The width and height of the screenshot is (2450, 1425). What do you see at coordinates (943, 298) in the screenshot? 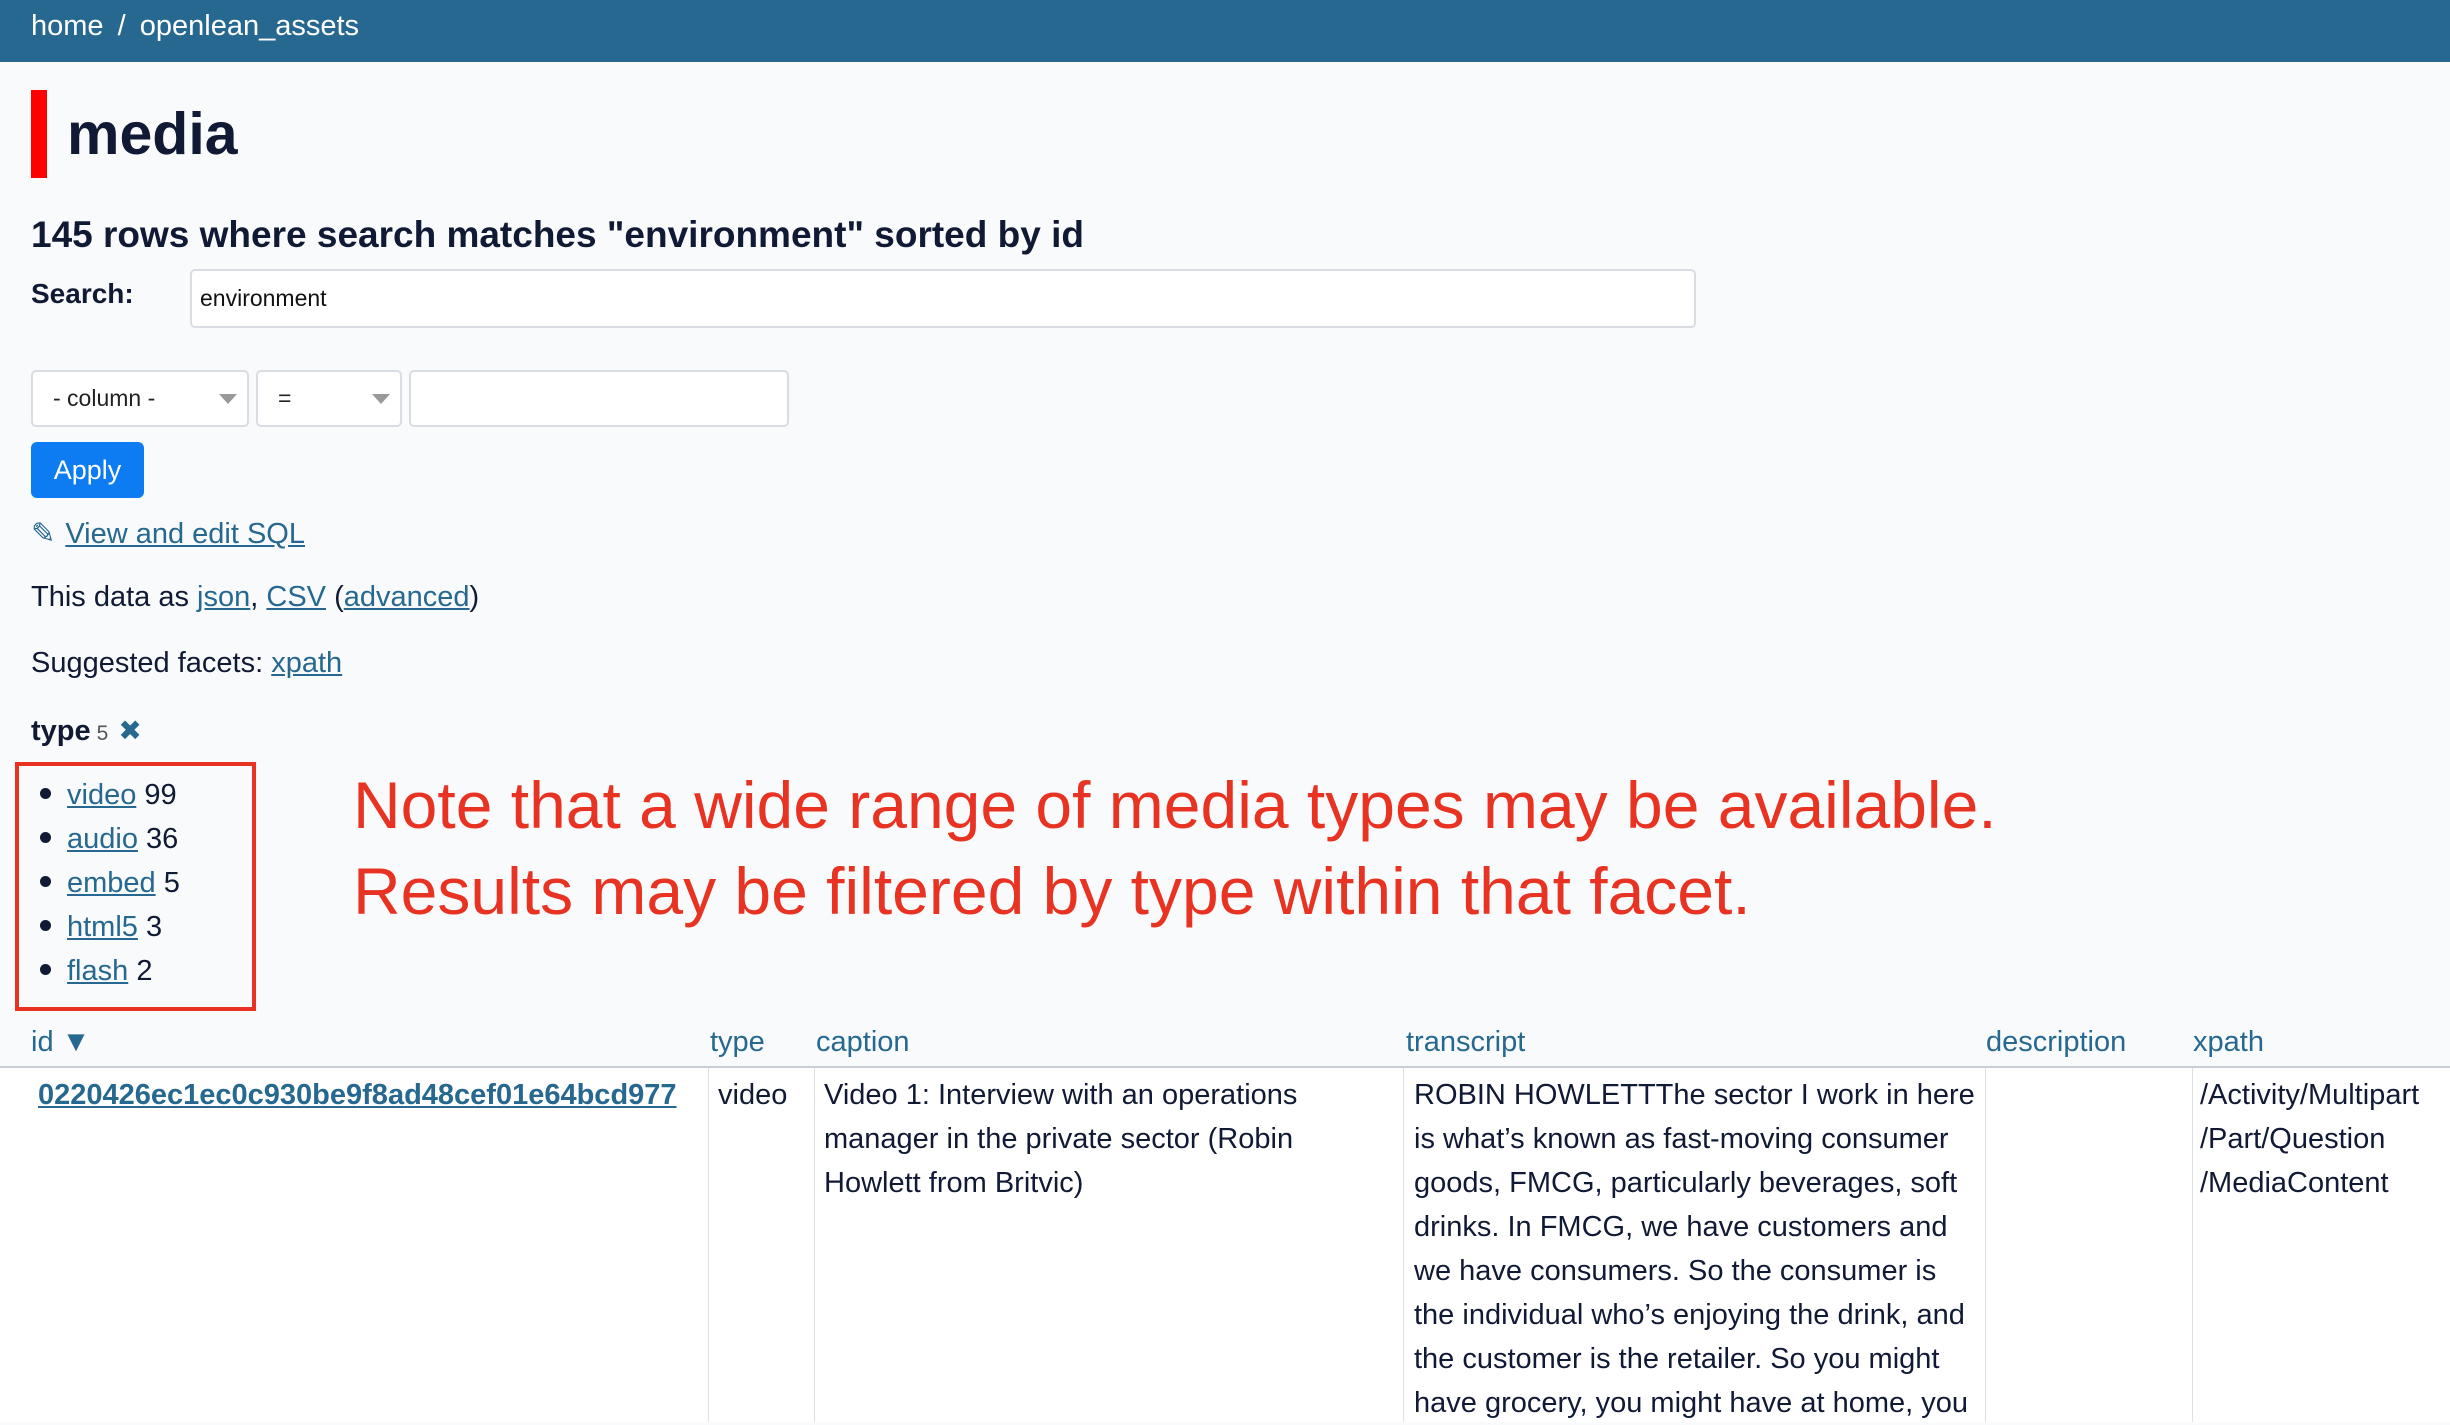
I see `search-input` at bounding box center [943, 298].